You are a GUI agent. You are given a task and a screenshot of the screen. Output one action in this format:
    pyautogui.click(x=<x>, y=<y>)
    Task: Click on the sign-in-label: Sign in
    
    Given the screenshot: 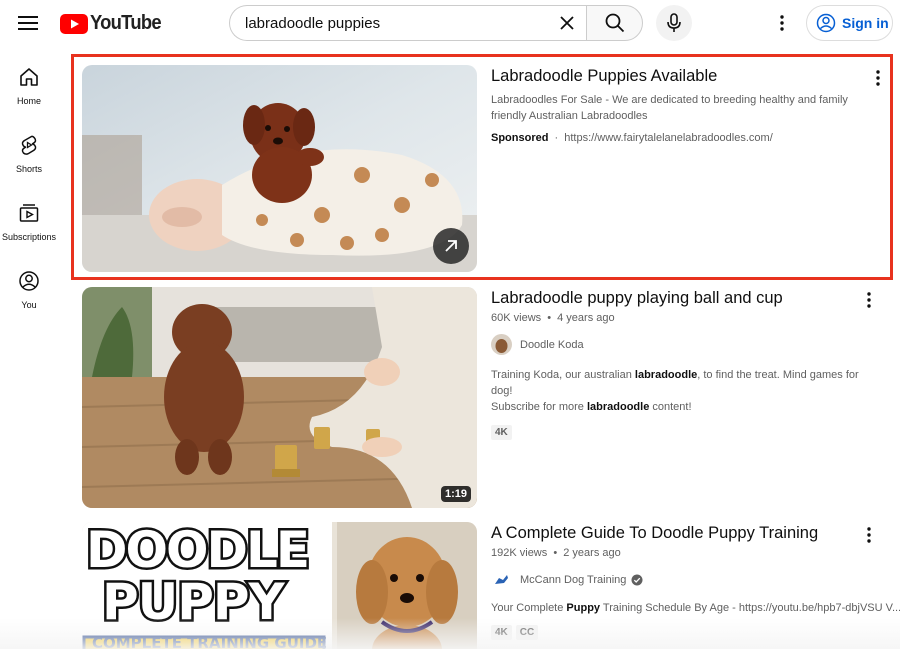 What is the action you would take?
    pyautogui.click(x=865, y=23)
    